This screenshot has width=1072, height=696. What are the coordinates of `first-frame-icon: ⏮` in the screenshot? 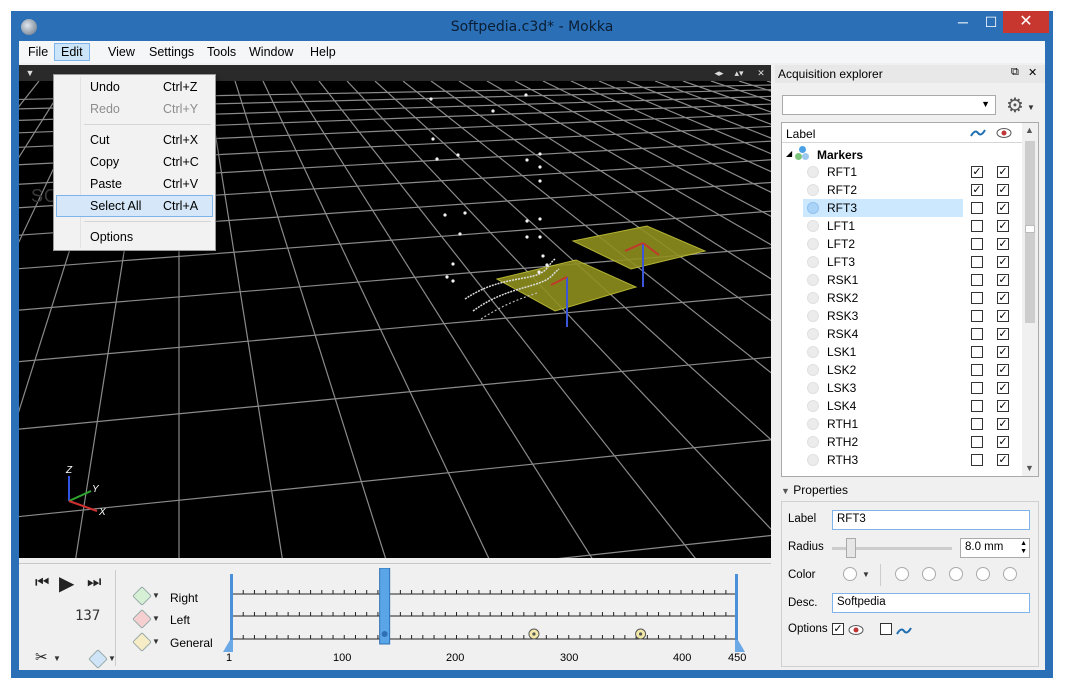 It's located at (42, 583).